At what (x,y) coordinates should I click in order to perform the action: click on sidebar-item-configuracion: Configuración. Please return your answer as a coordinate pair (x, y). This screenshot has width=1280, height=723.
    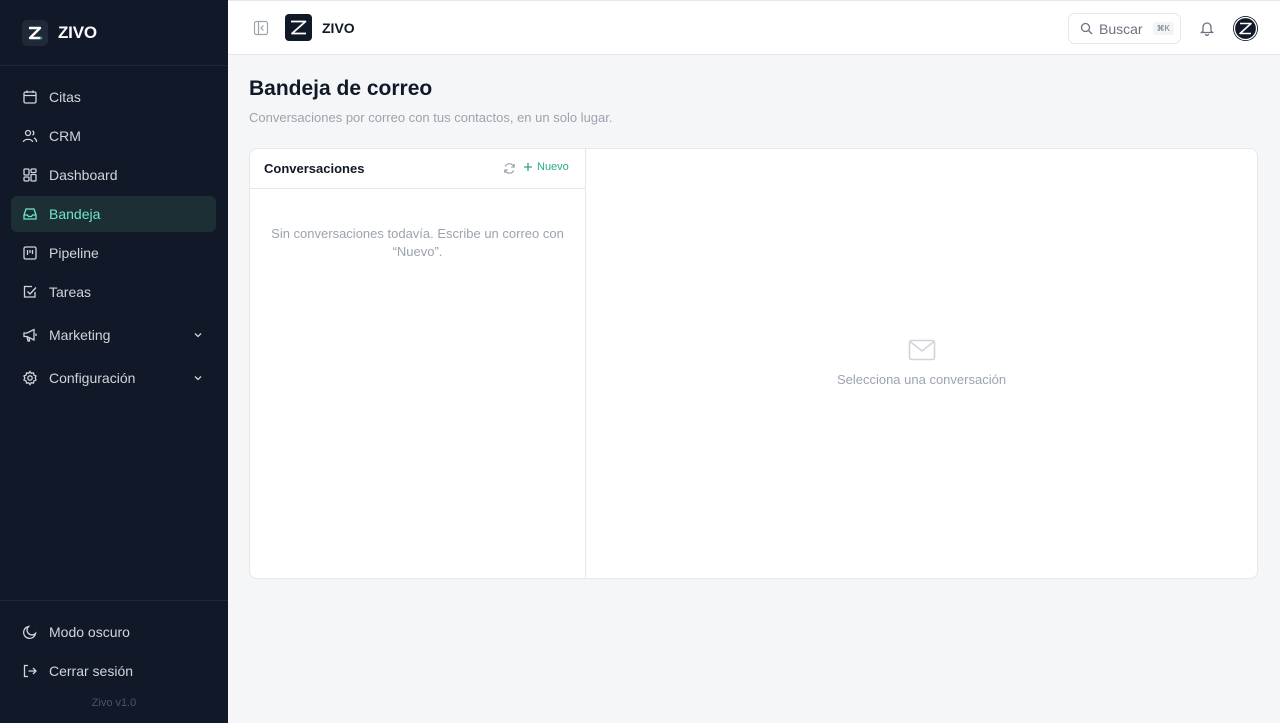
    Looking at the image, I should click on (113, 378).